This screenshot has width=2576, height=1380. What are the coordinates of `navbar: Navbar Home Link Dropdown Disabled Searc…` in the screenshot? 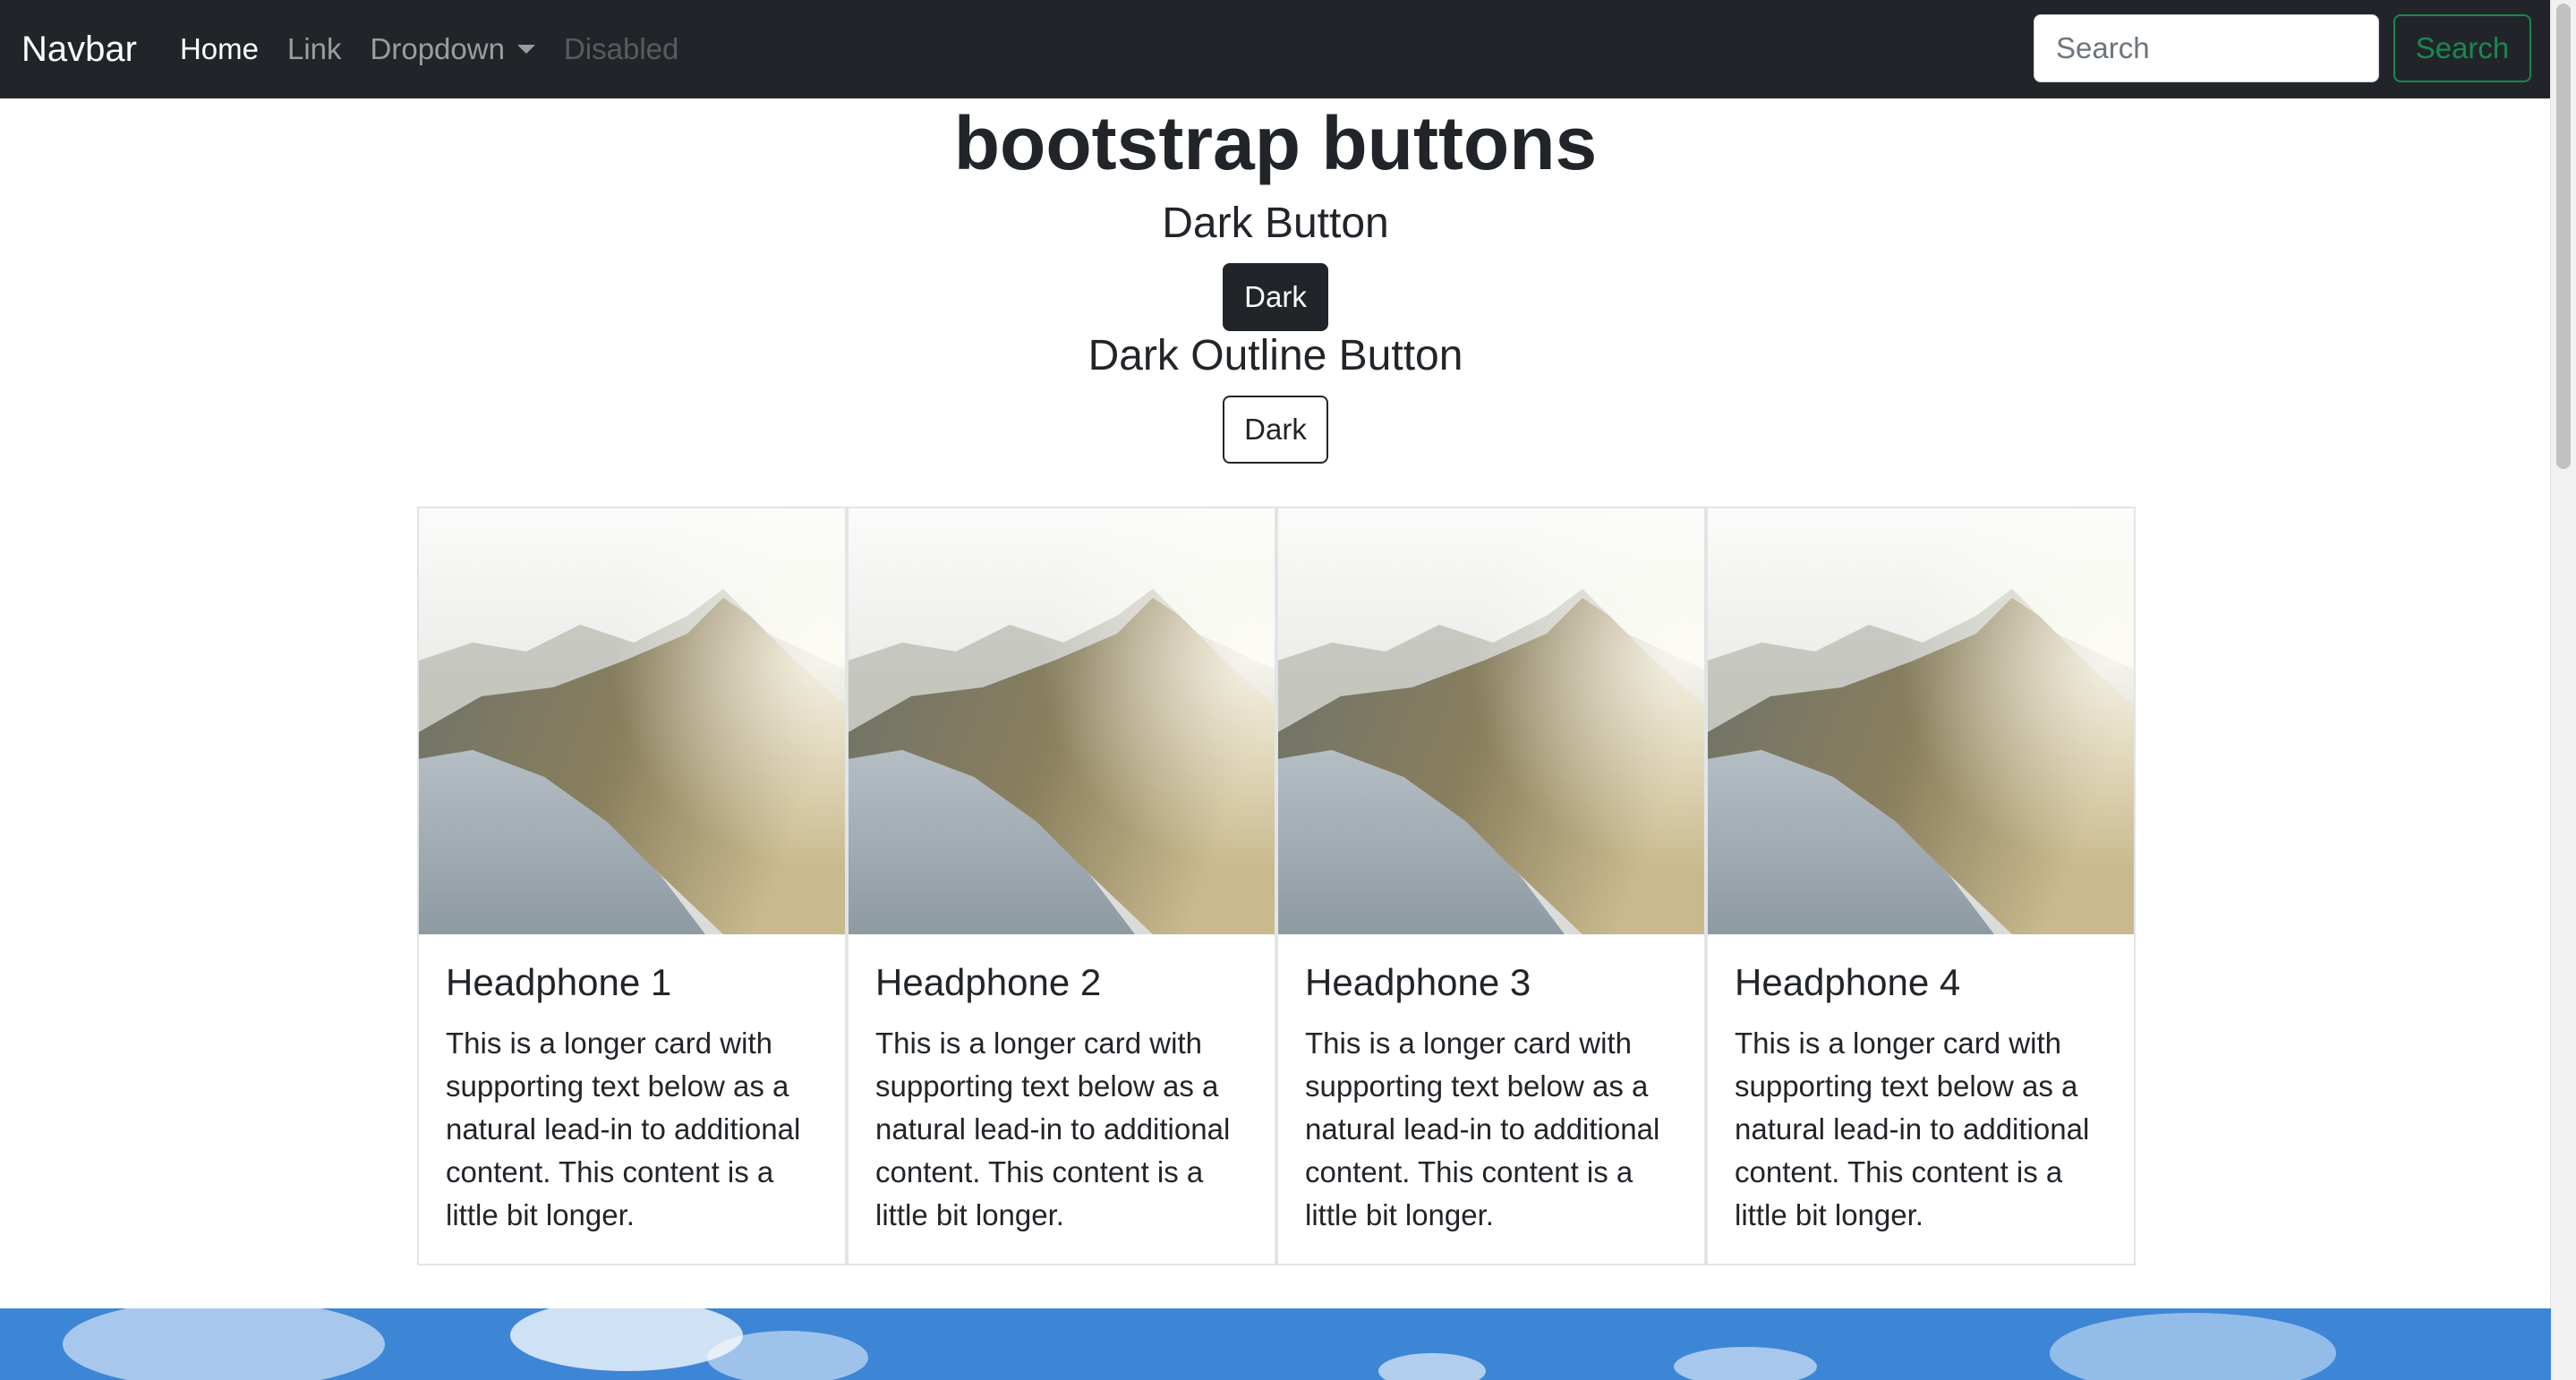 It's located at (1275, 49).